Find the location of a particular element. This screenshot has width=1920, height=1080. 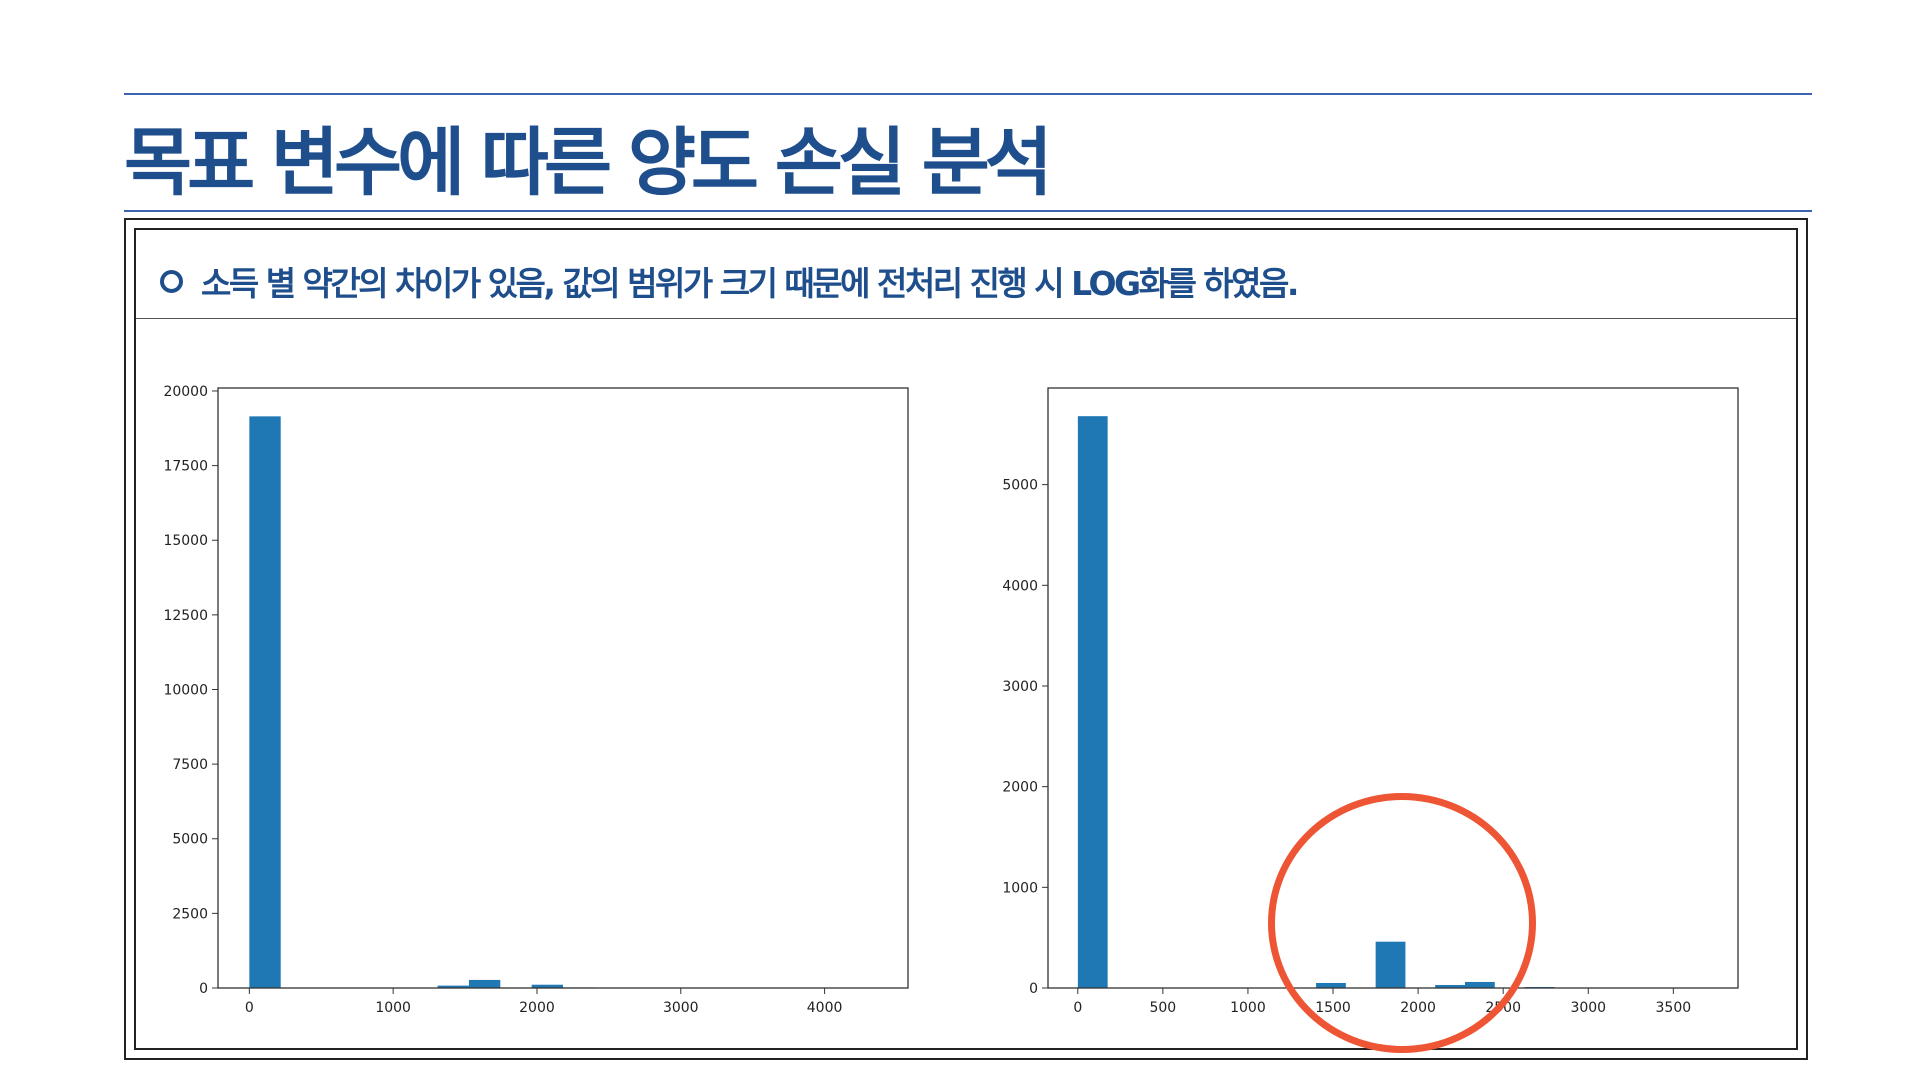

y-tick-label: 15000 is located at coordinates (185, 541).